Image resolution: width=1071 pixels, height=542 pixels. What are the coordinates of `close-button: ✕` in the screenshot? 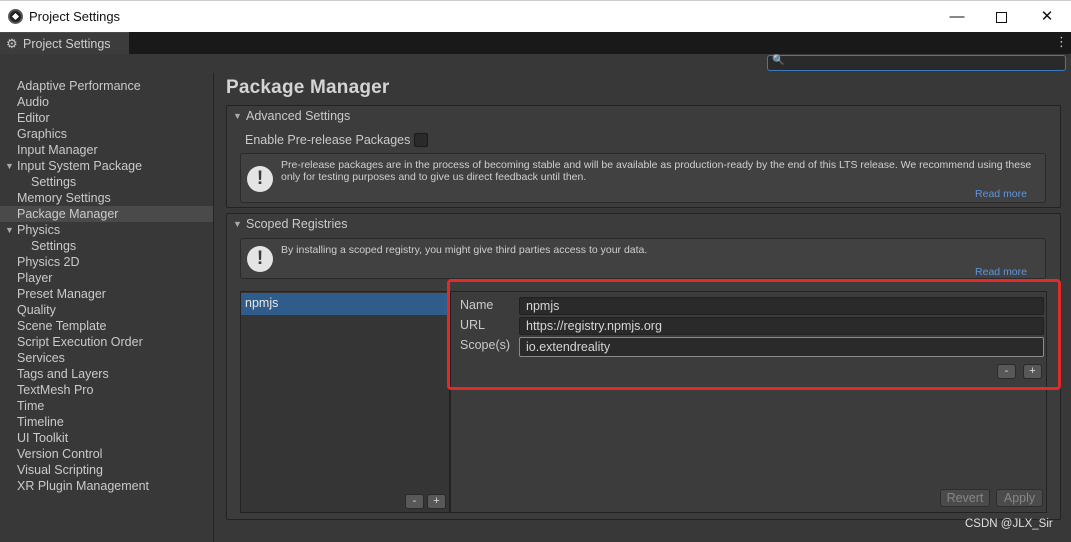 It's located at (1047, 16).